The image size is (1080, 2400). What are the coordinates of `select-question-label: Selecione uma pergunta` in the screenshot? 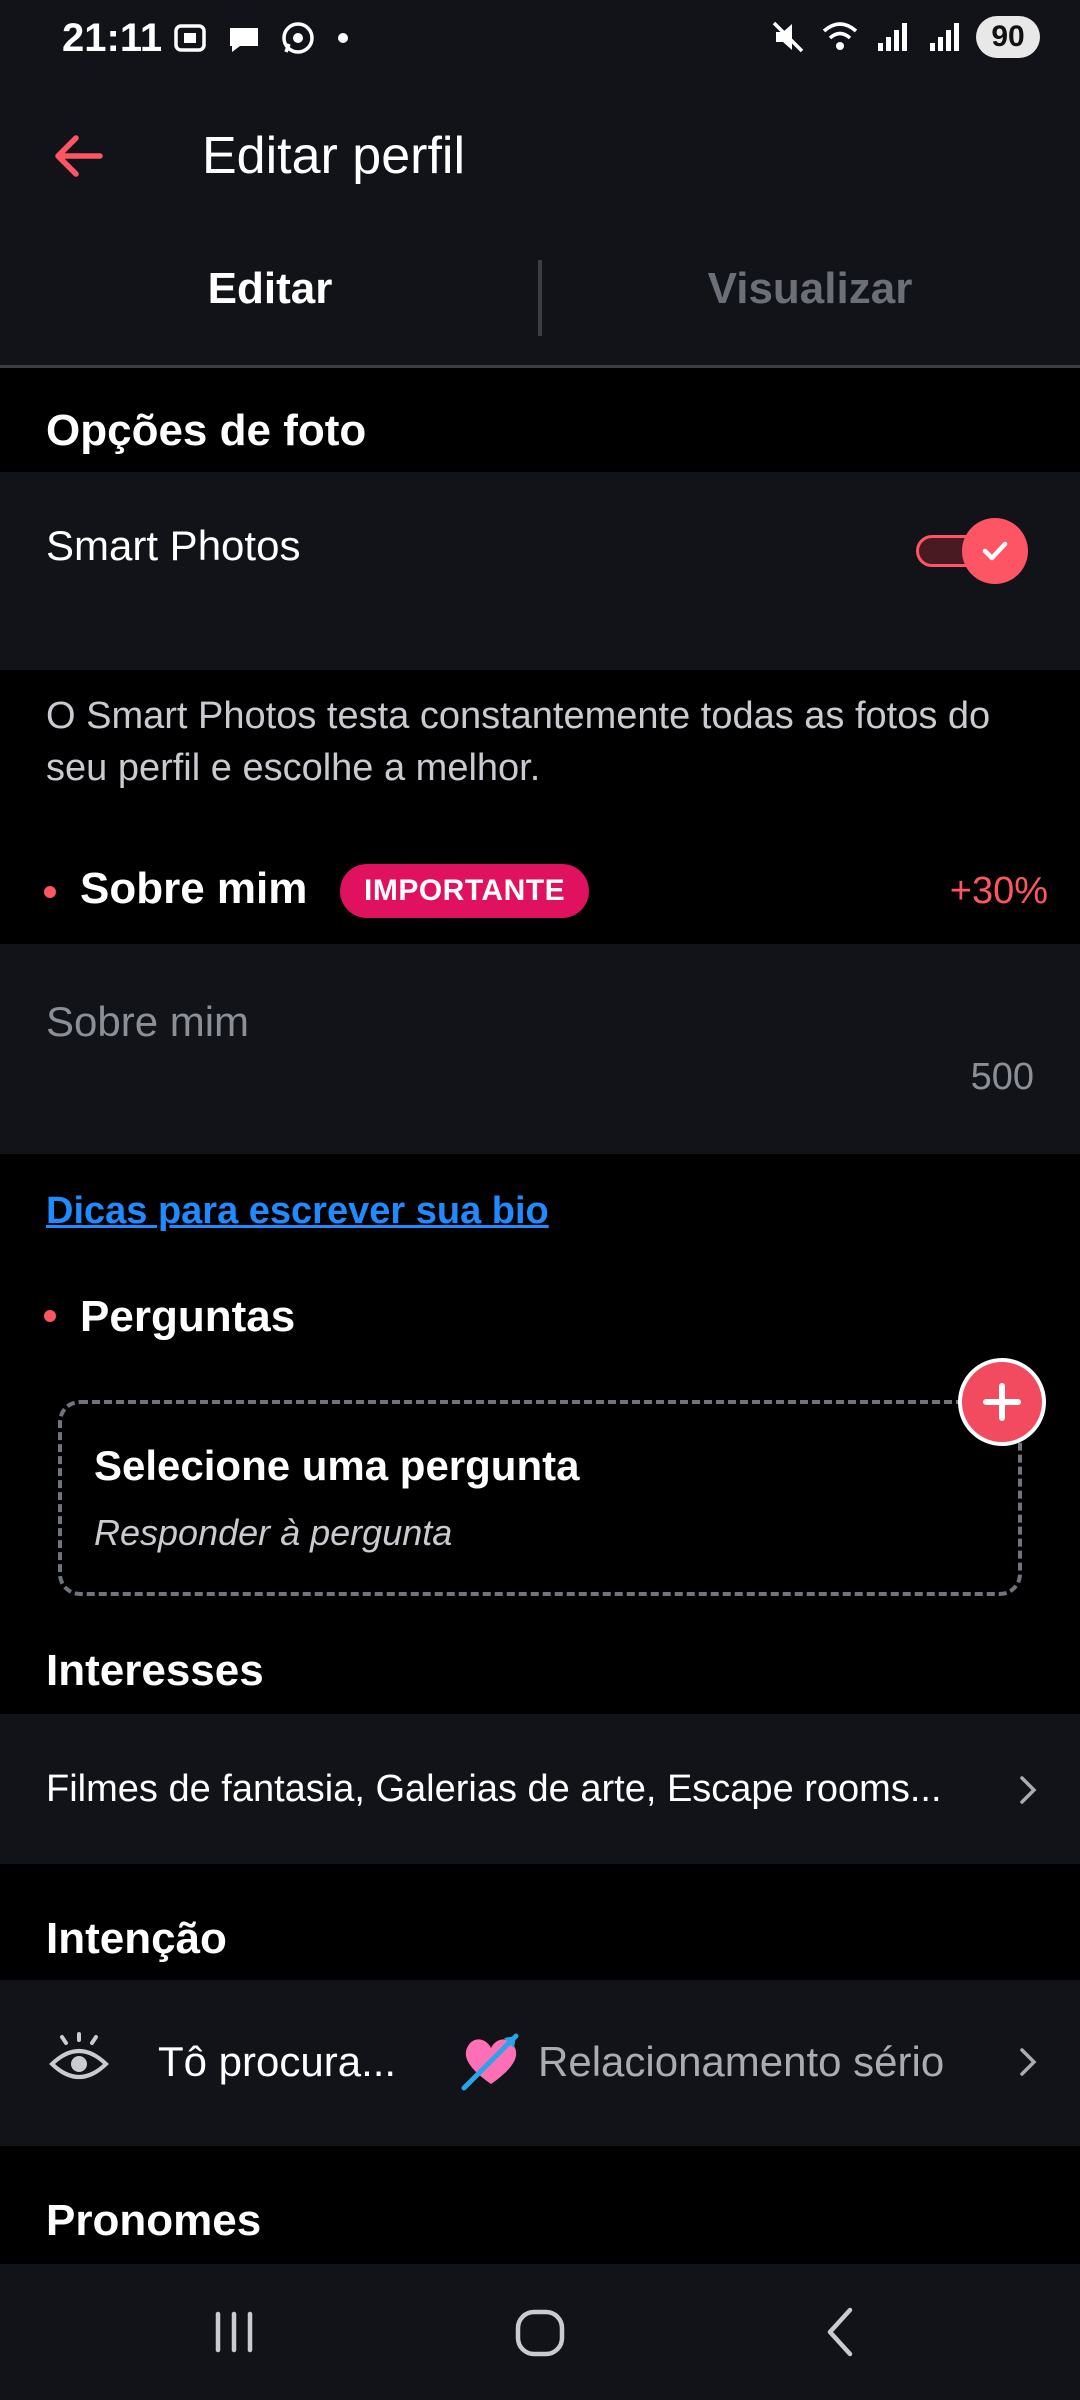 It's located at (337, 1465).